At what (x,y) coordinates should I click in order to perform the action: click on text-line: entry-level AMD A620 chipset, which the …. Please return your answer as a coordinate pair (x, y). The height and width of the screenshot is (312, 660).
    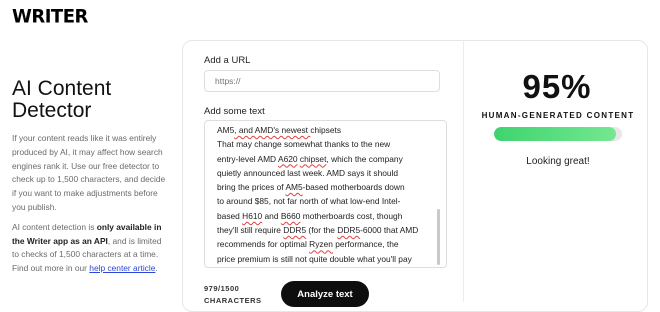
    Looking at the image, I should click on (327, 159).